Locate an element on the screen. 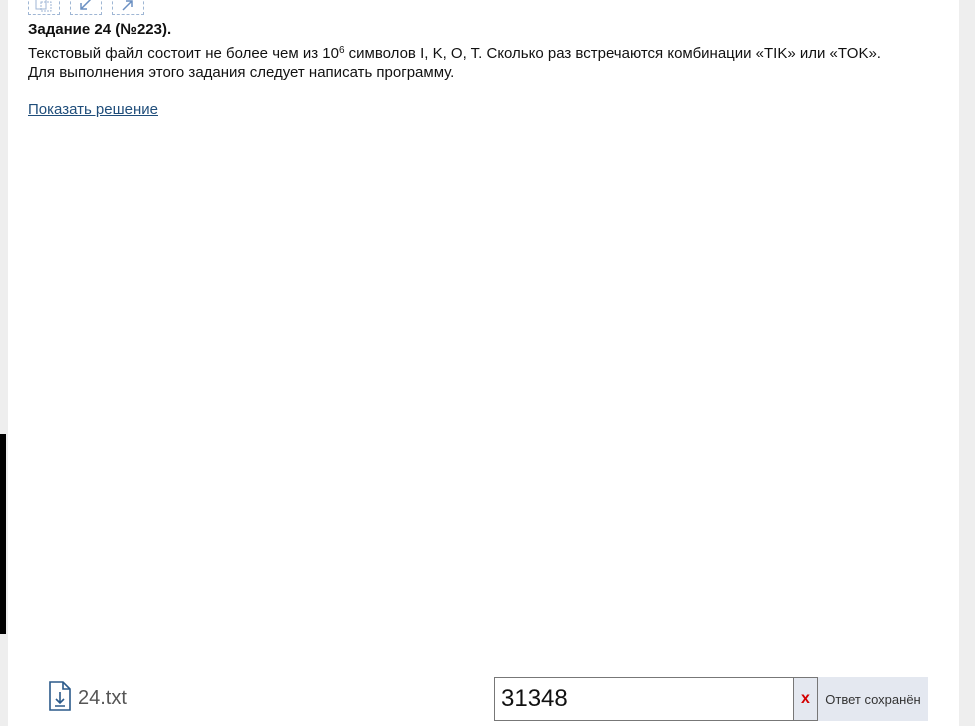 This screenshot has width=975, height=726. clear-answer-button: x is located at coordinates (806, 699).